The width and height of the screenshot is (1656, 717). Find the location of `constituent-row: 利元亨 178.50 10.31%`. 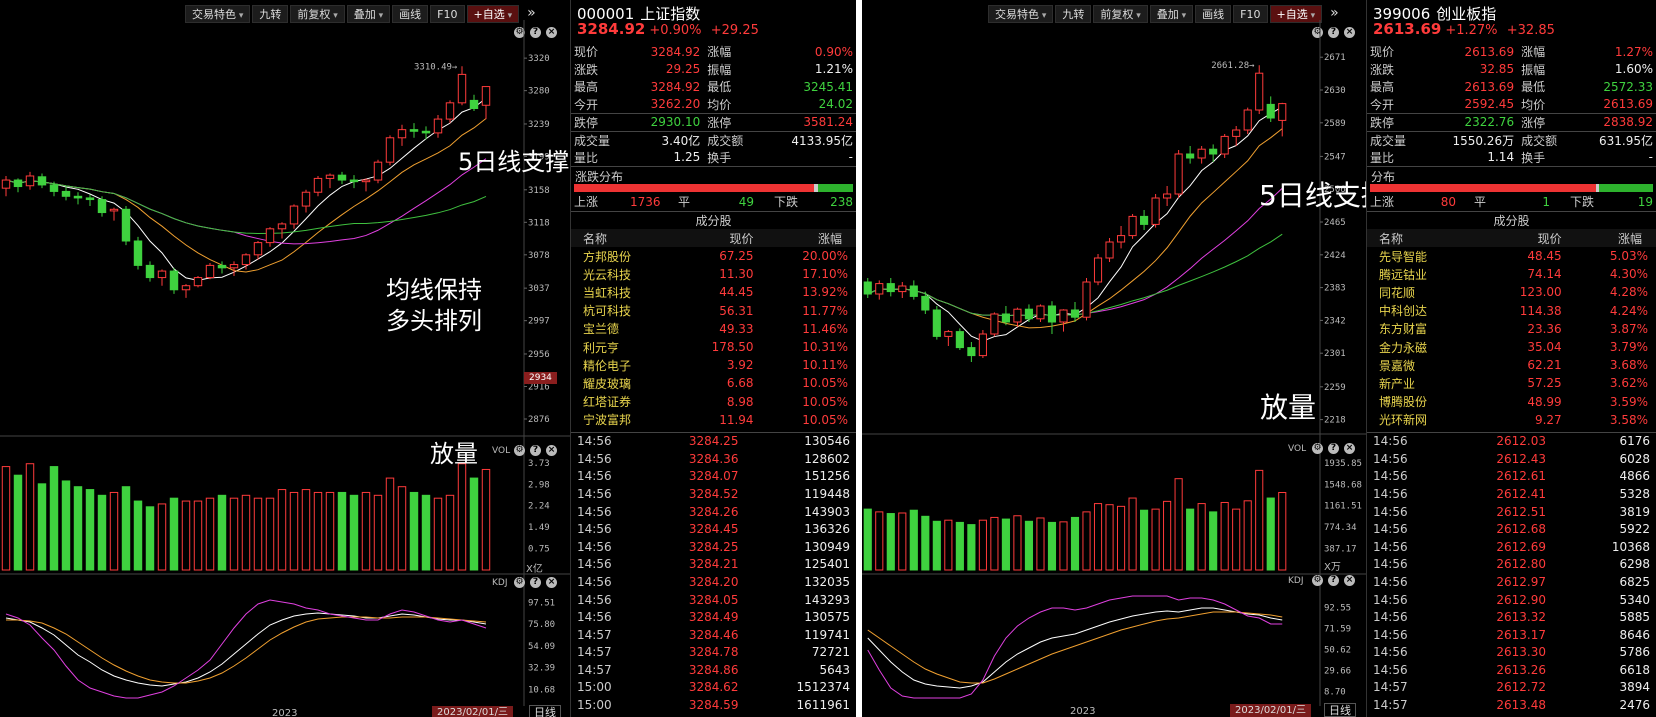

constituent-row: 利元亨 178.50 10.31% is located at coordinates (713, 347).